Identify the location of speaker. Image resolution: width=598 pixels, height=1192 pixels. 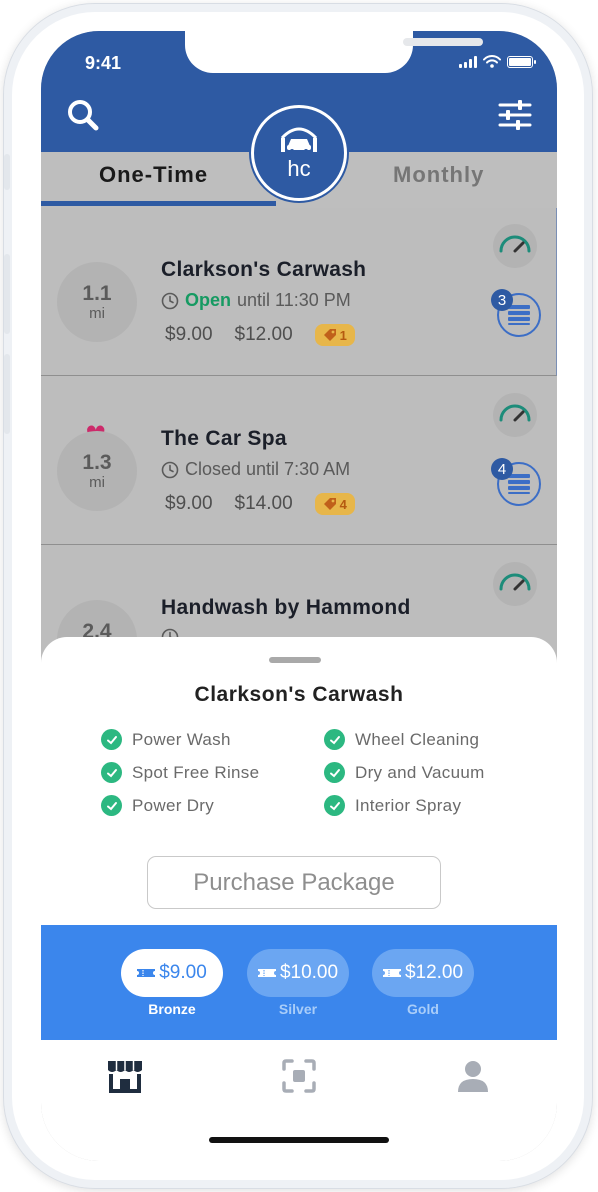
(443, 42).